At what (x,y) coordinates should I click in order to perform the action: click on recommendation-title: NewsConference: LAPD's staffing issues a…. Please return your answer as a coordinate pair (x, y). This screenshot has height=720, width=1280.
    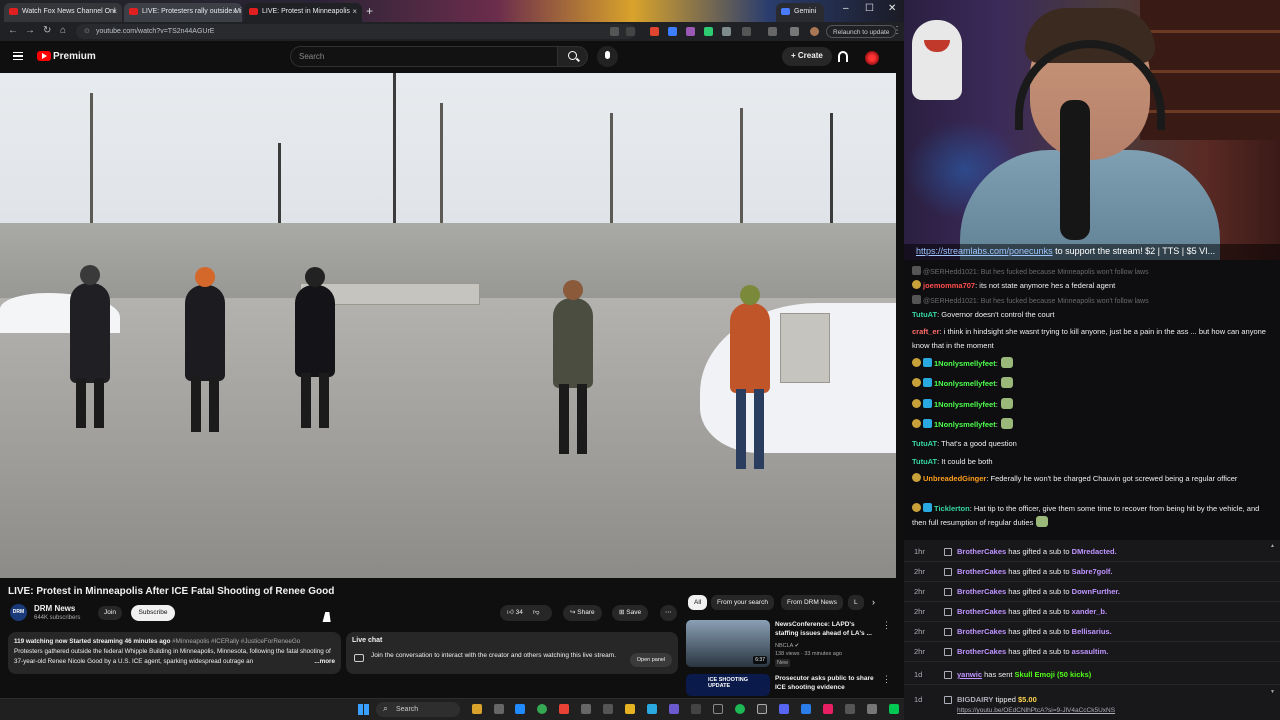
    Looking at the image, I should click on (825, 629).